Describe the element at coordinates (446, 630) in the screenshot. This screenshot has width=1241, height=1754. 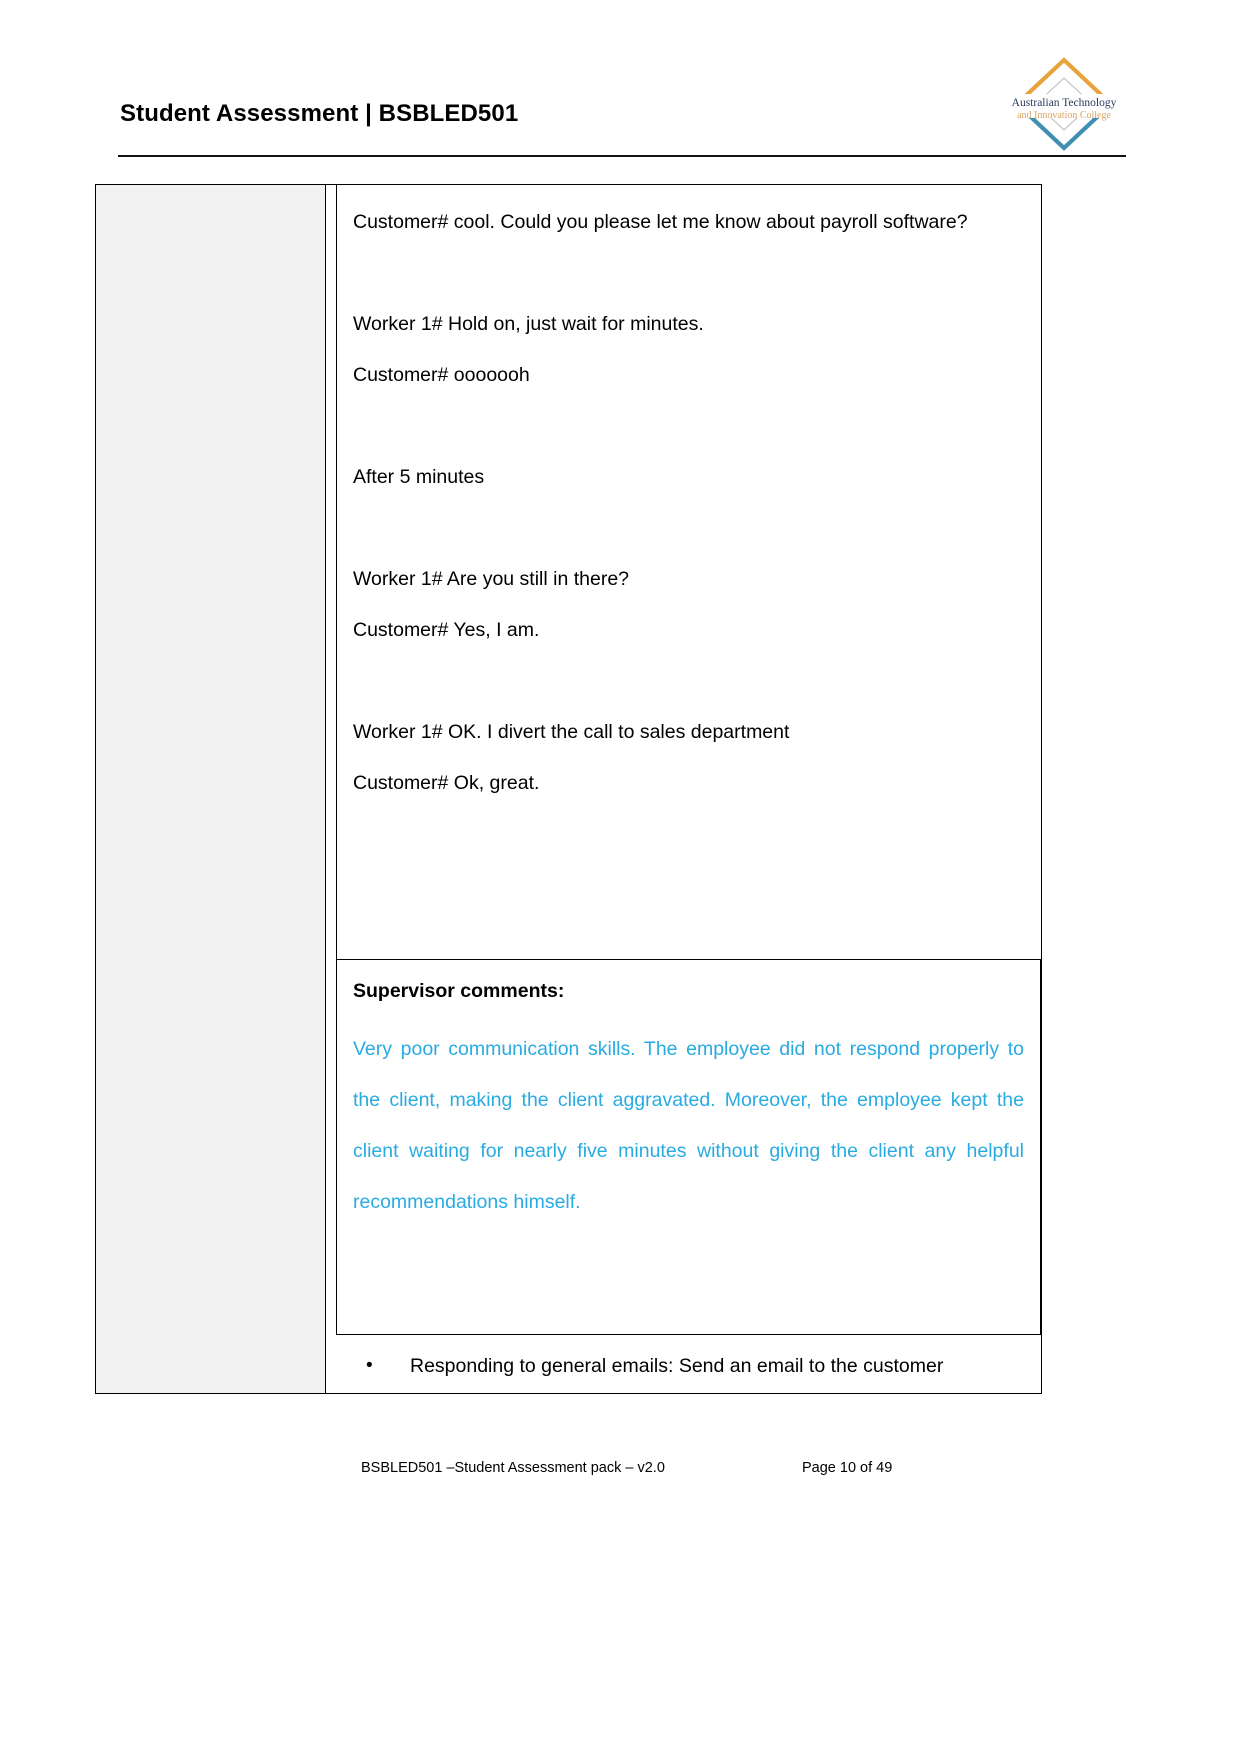
I see `transcript-line: Customer# Yes, I am.` at that location.